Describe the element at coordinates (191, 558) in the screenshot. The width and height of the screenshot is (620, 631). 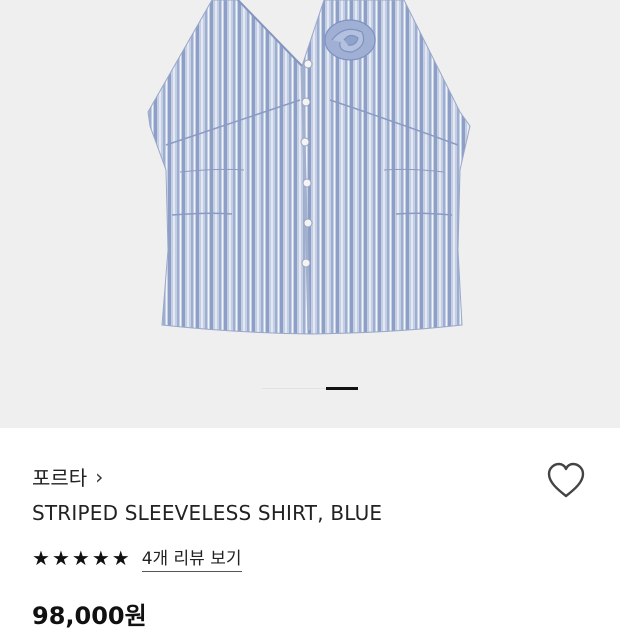
I see `review-link: 4개 리뷰 보기` at that location.